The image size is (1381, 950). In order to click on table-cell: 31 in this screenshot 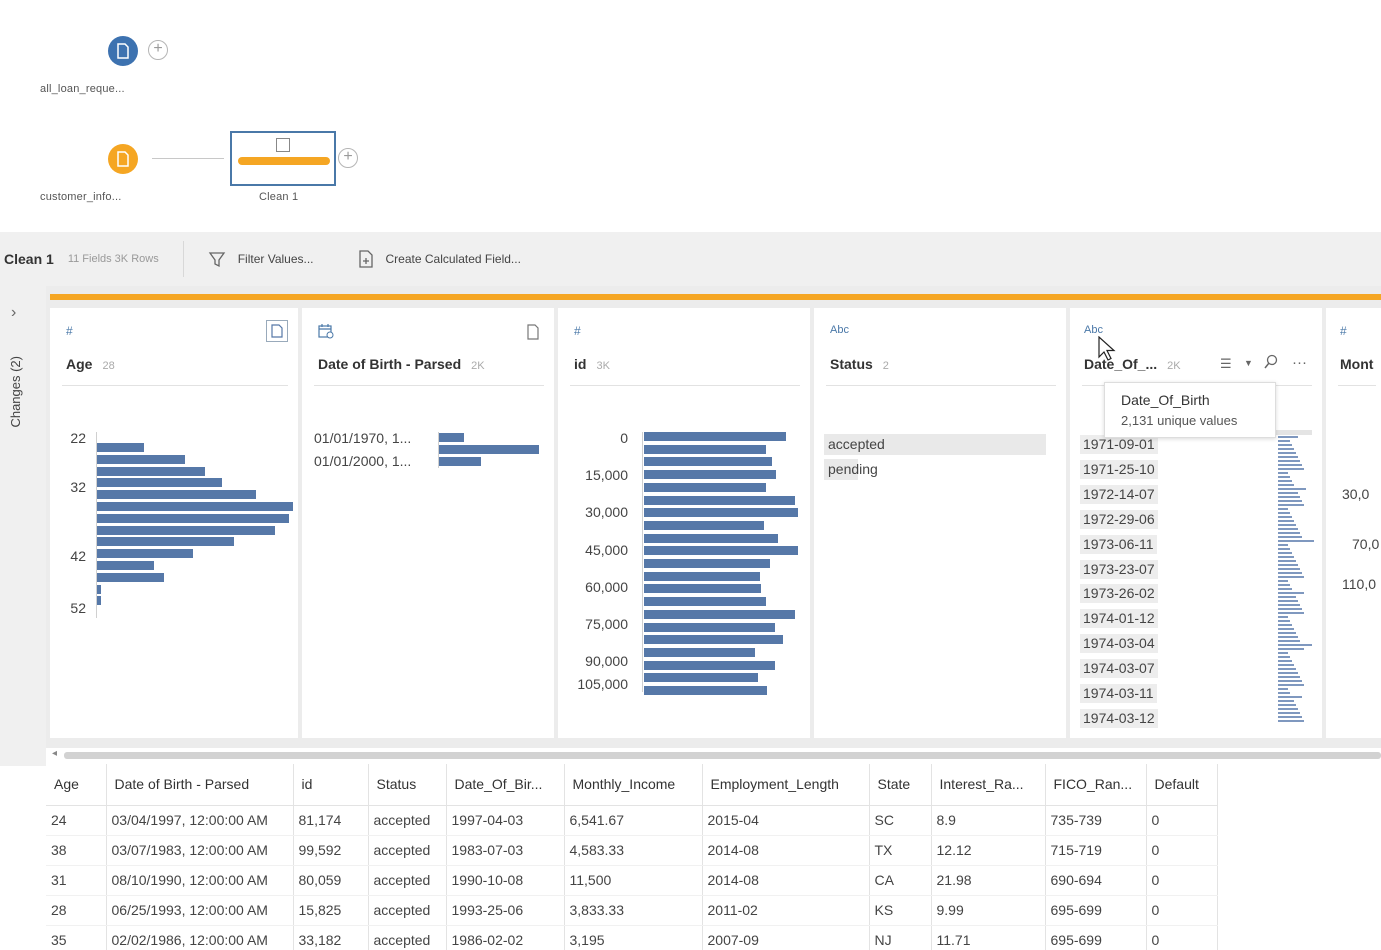, I will do `click(76, 880)`.